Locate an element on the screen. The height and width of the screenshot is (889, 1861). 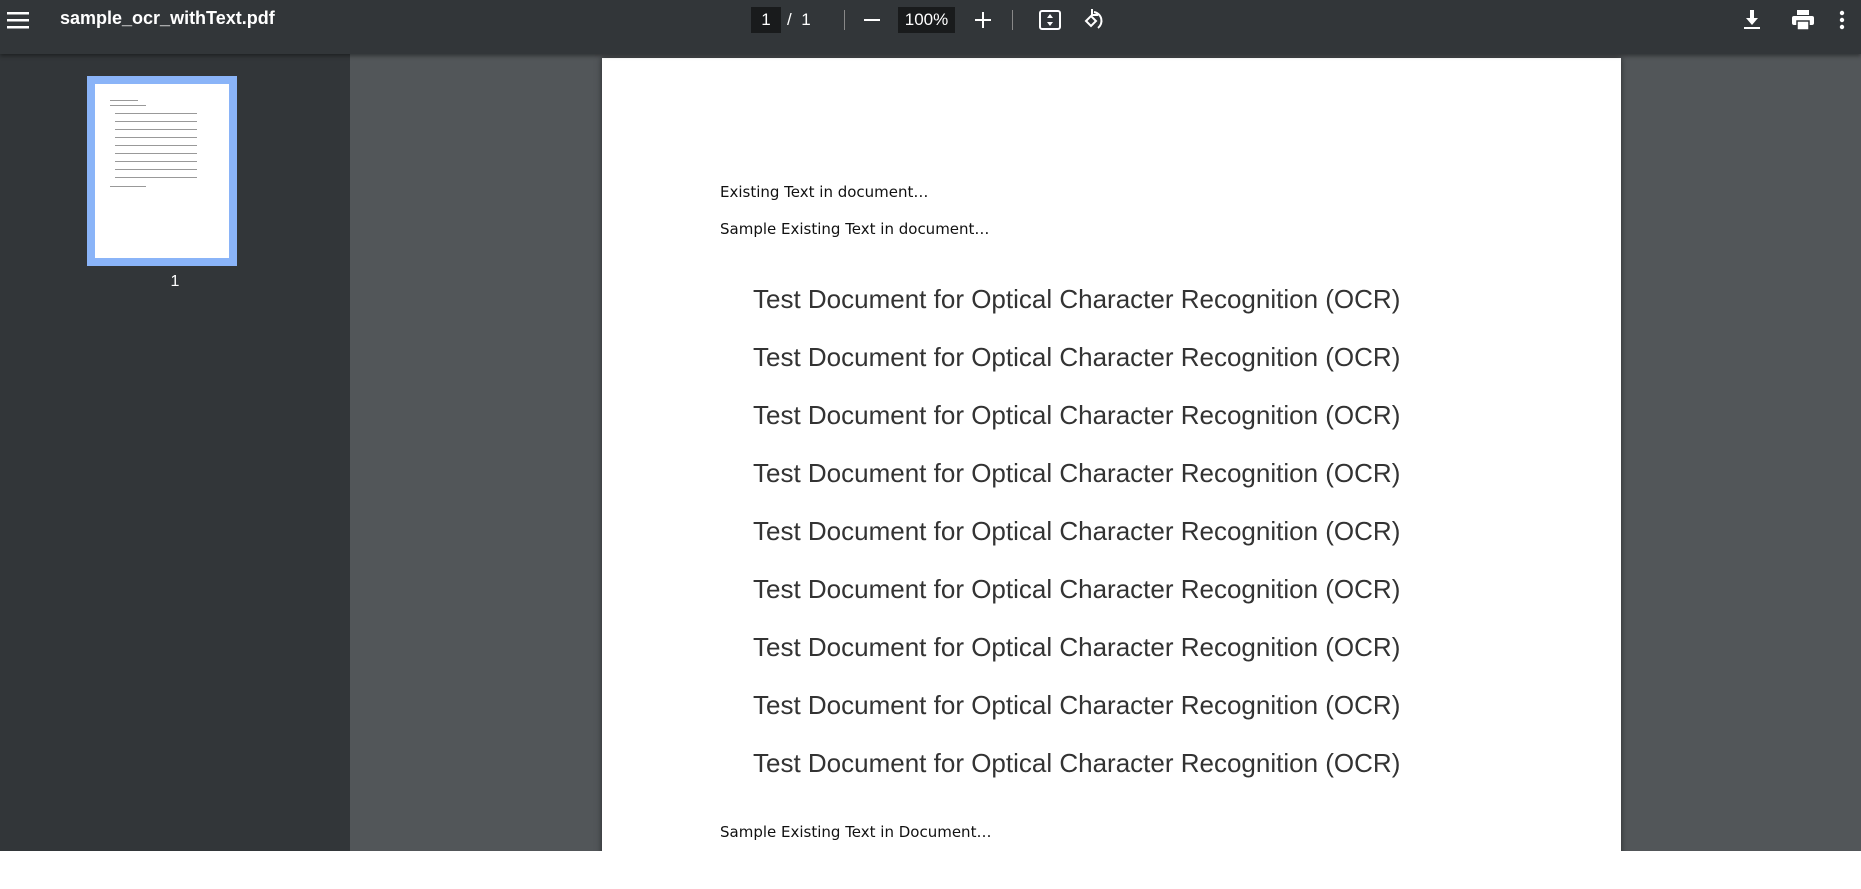
more-vertical-icon is located at coordinates (1842, 20).